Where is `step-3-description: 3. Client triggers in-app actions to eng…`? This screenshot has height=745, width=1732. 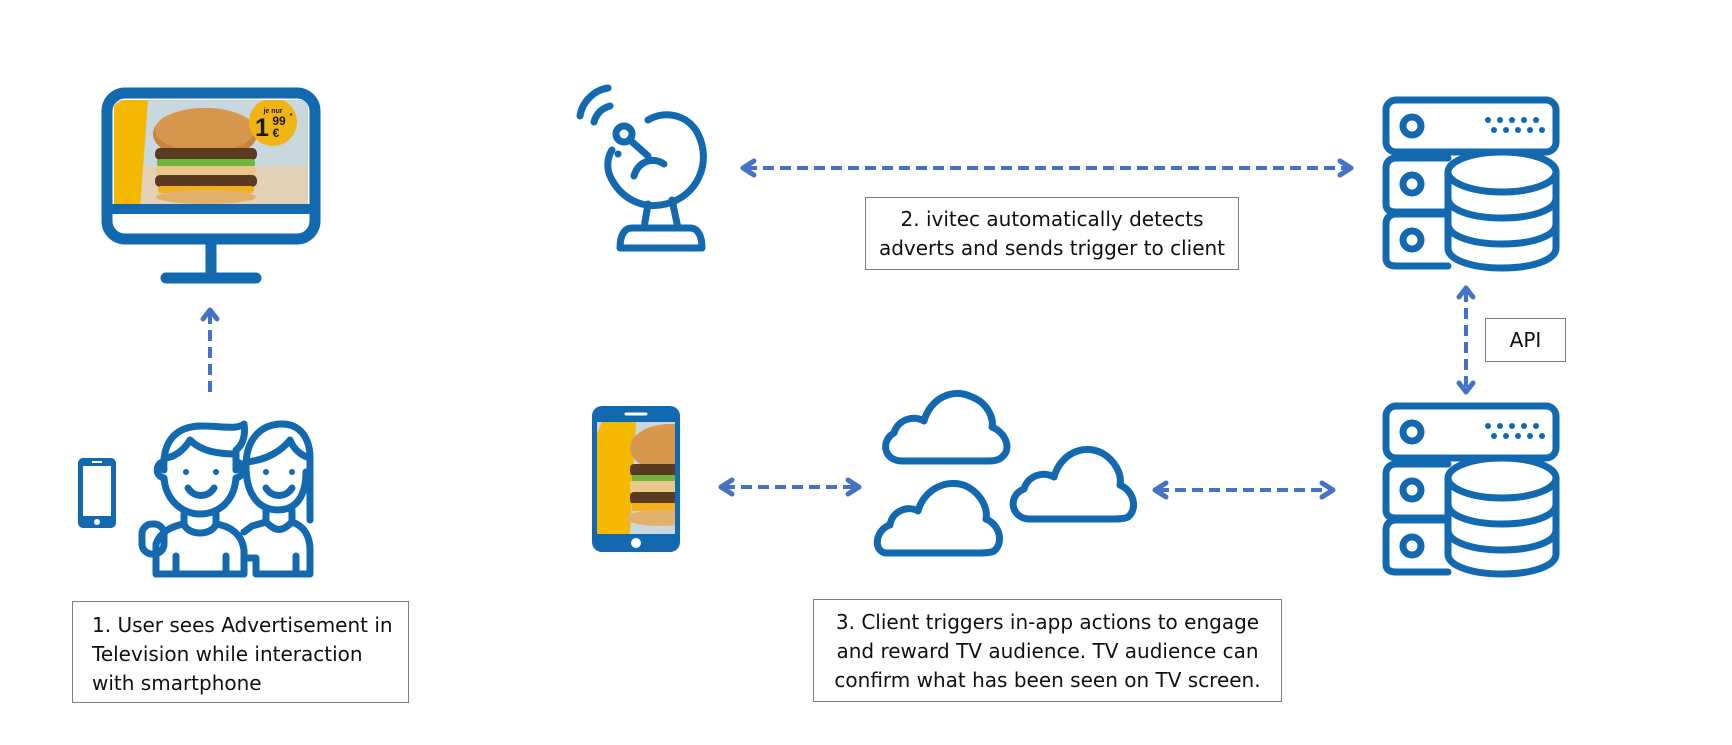
step-3-description: 3. Client triggers in-app actions to eng… is located at coordinates (1047, 650).